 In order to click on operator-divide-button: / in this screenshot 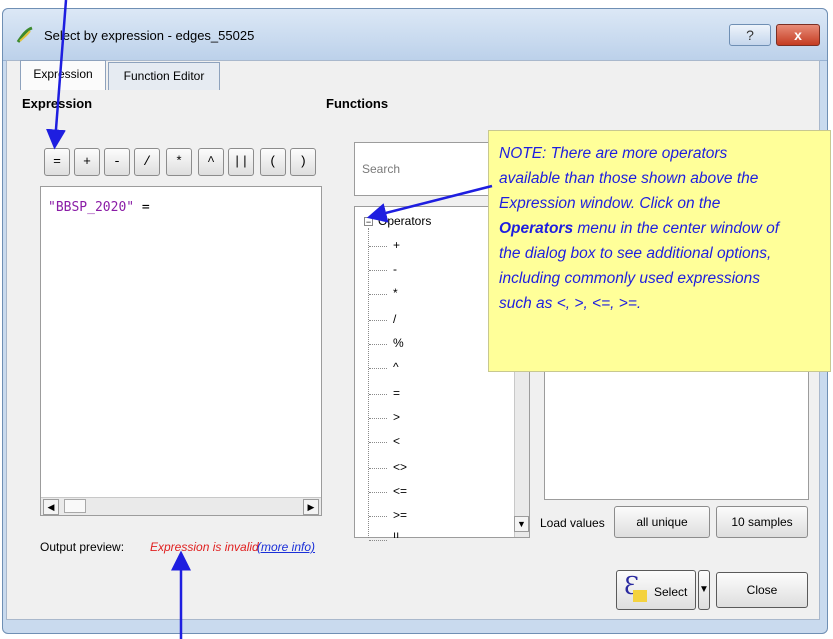, I will do `click(147, 162)`.